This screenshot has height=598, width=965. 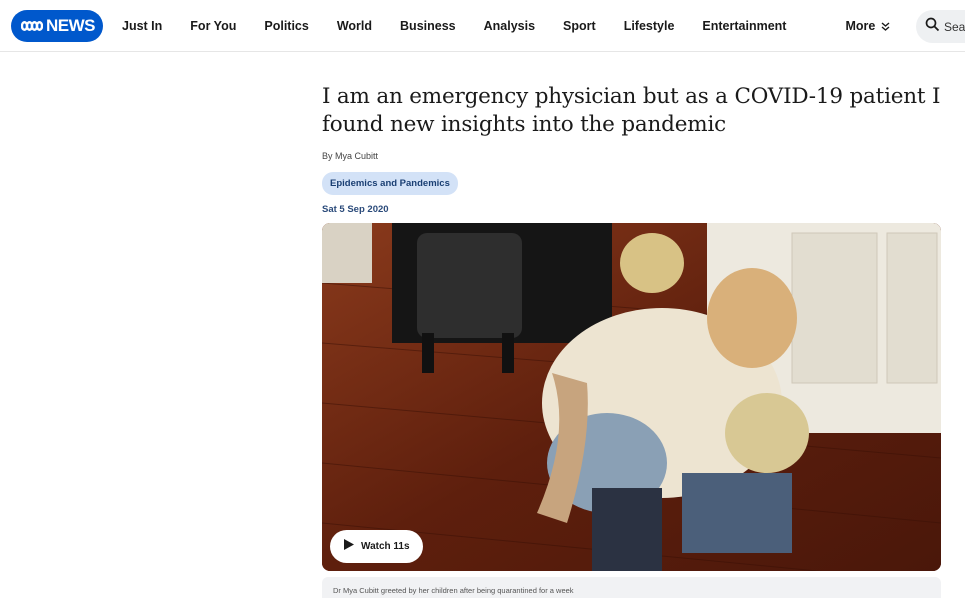 What do you see at coordinates (213, 26) in the screenshot?
I see `nav-item-for-you: For You` at bounding box center [213, 26].